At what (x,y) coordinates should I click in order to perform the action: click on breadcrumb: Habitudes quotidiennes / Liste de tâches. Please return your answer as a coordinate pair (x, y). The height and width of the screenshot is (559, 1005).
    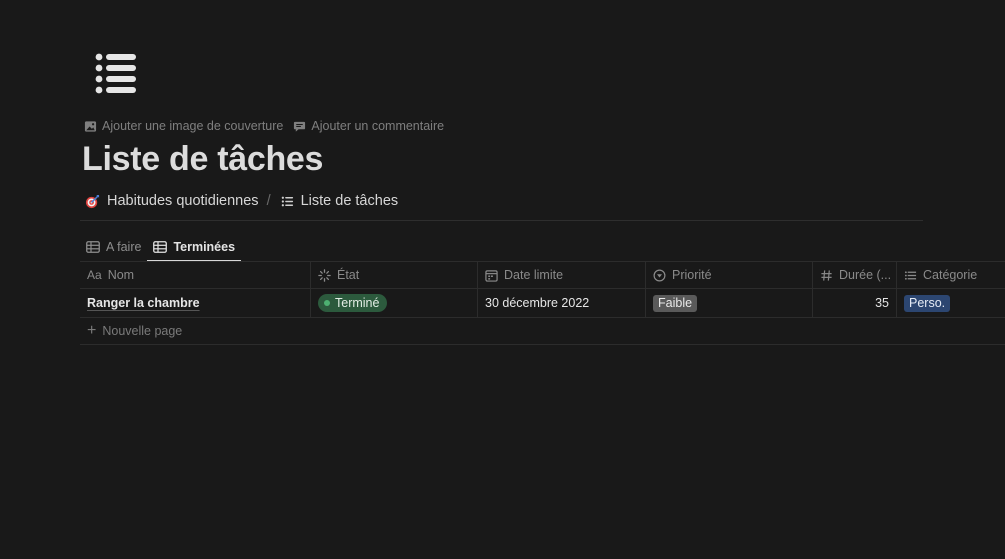
    Looking at the image, I should click on (241, 201).